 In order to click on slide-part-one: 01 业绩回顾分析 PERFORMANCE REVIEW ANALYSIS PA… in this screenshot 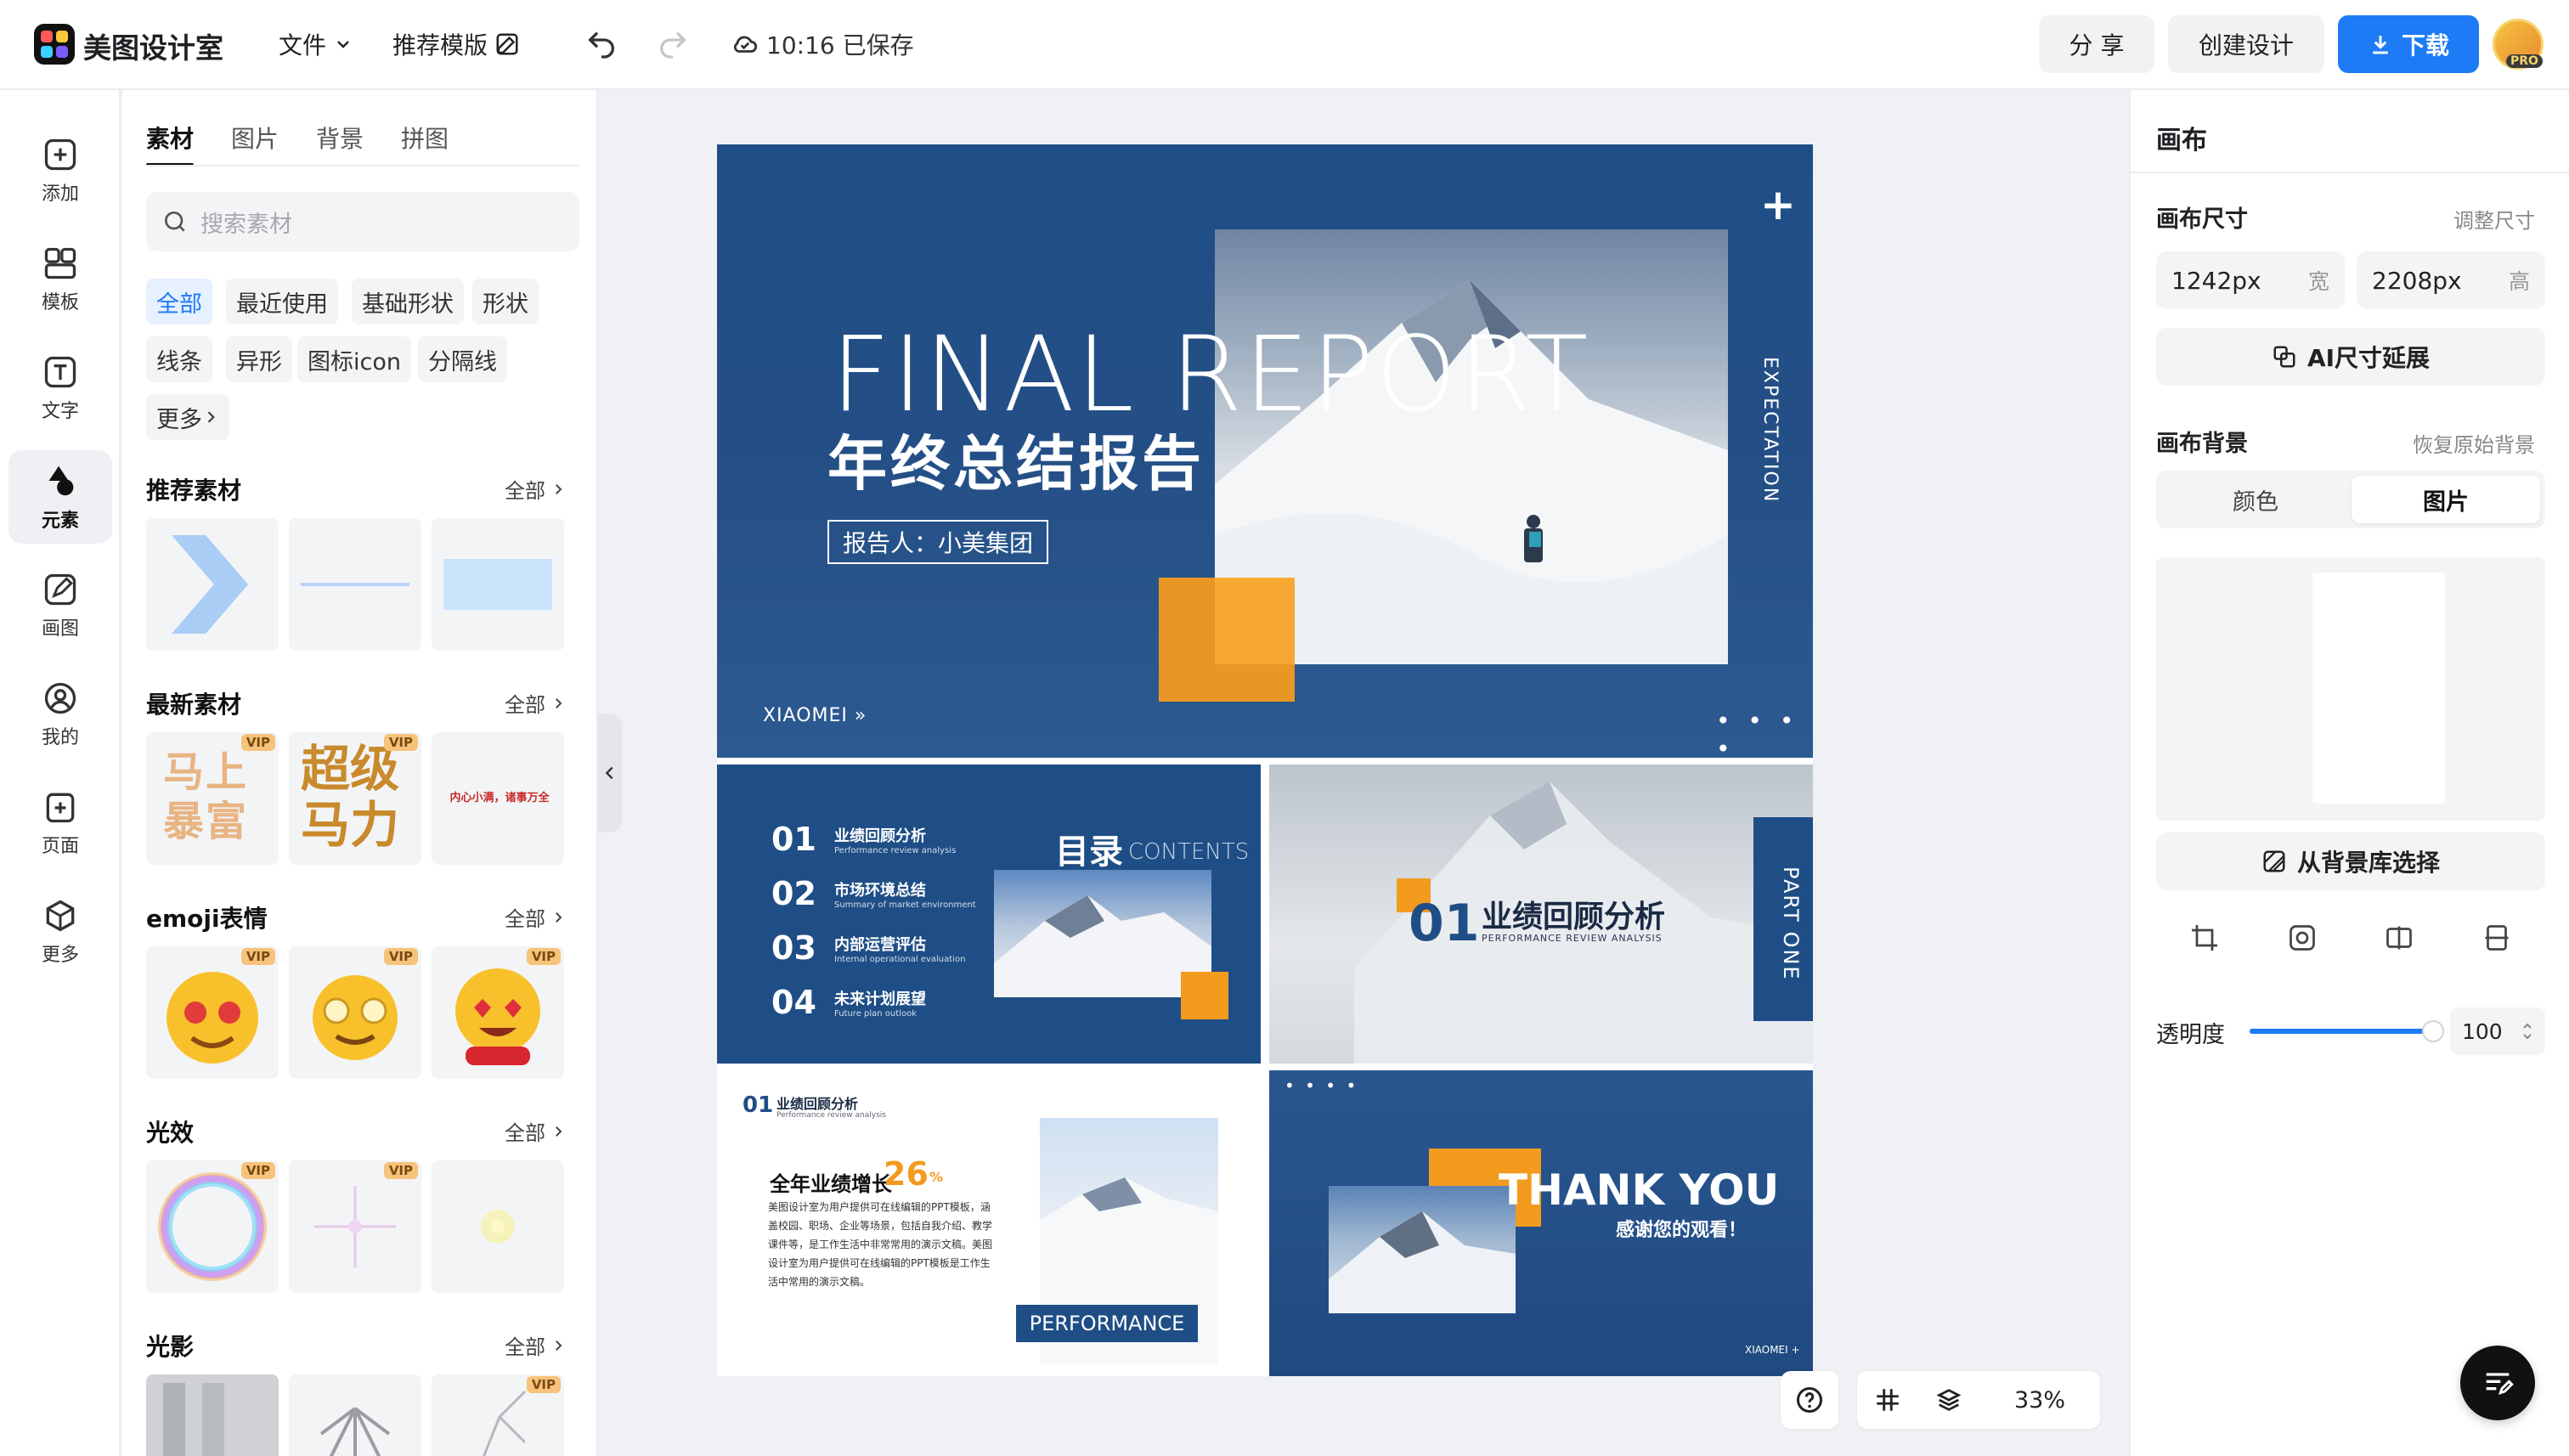, I will do `click(1541, 914)`.